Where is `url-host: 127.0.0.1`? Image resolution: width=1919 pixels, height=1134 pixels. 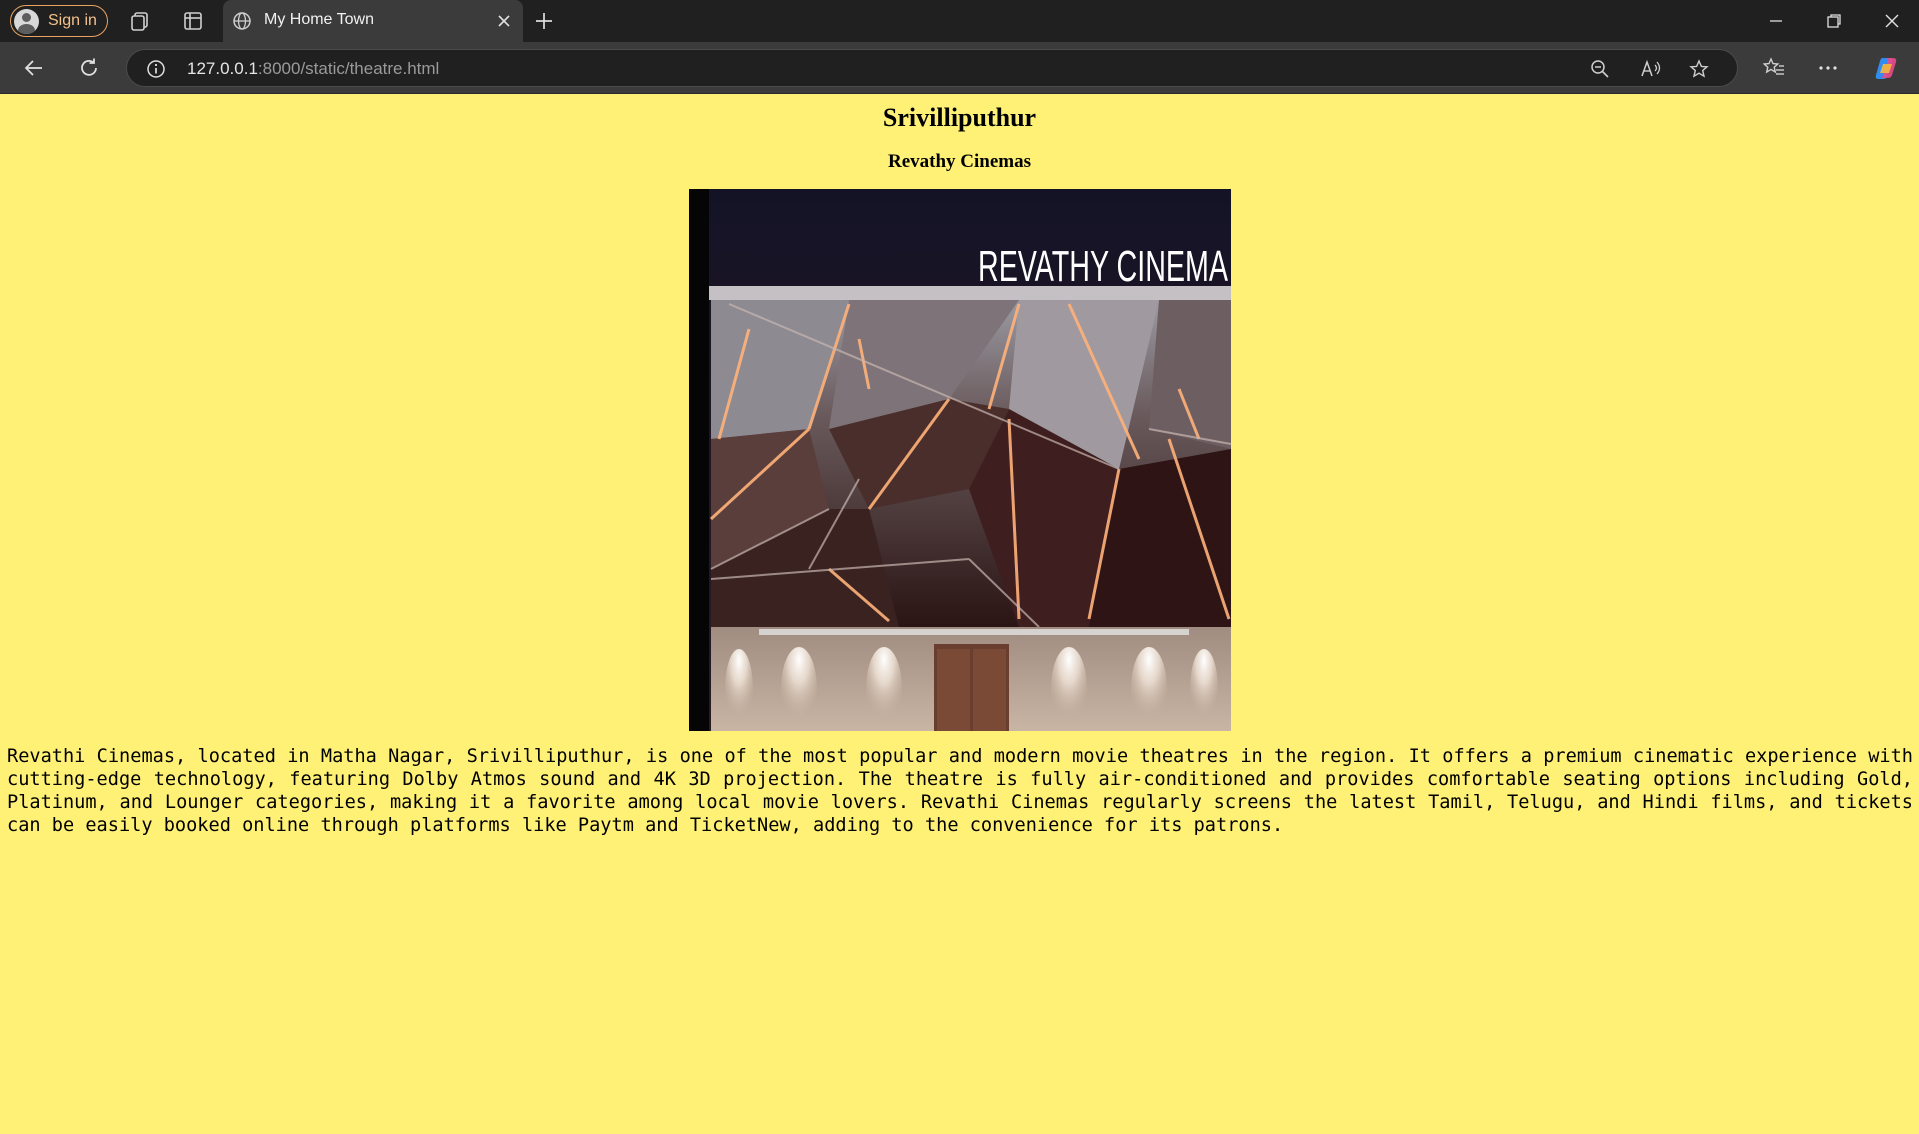
url-host: 127.0.0.1 is located at coordinates (222, 68).